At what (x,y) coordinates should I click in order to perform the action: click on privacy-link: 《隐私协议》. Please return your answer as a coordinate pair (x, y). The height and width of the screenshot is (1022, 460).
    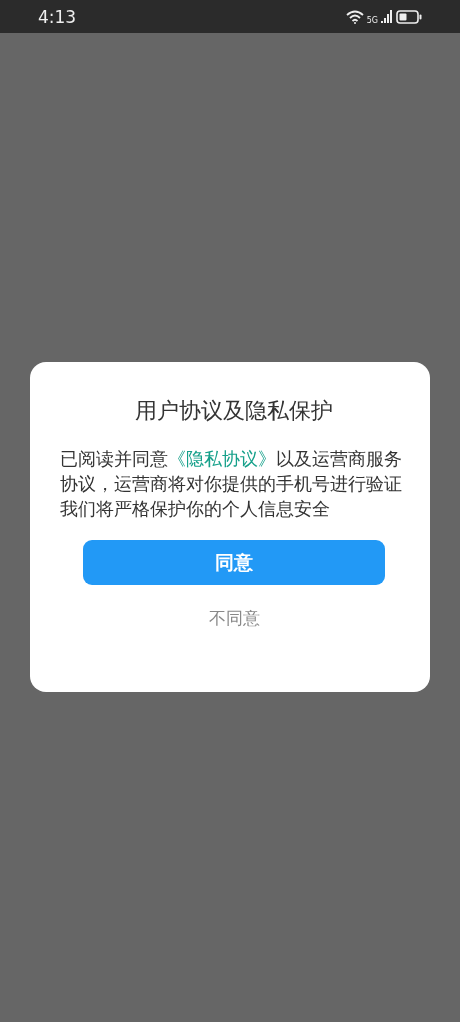
    Looking at the image, I should click on (222, 458).